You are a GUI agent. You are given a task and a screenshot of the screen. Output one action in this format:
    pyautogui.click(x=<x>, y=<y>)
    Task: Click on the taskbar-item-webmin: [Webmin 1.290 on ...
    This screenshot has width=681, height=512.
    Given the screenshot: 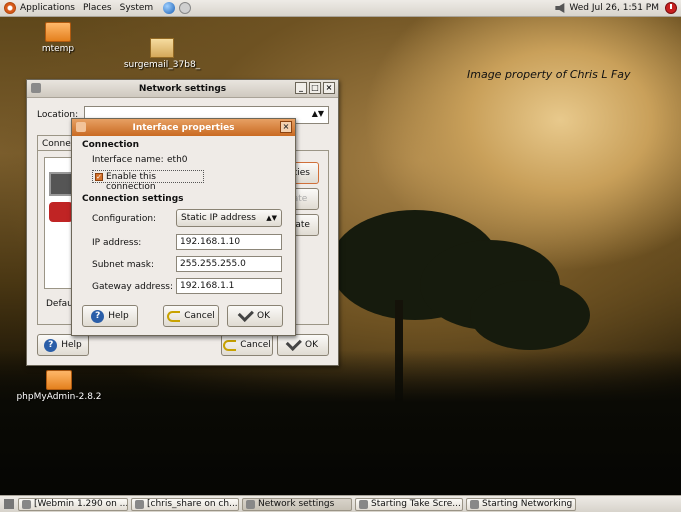 What is the action you would take?
    pyautogui.click(x=73, y=504)
    